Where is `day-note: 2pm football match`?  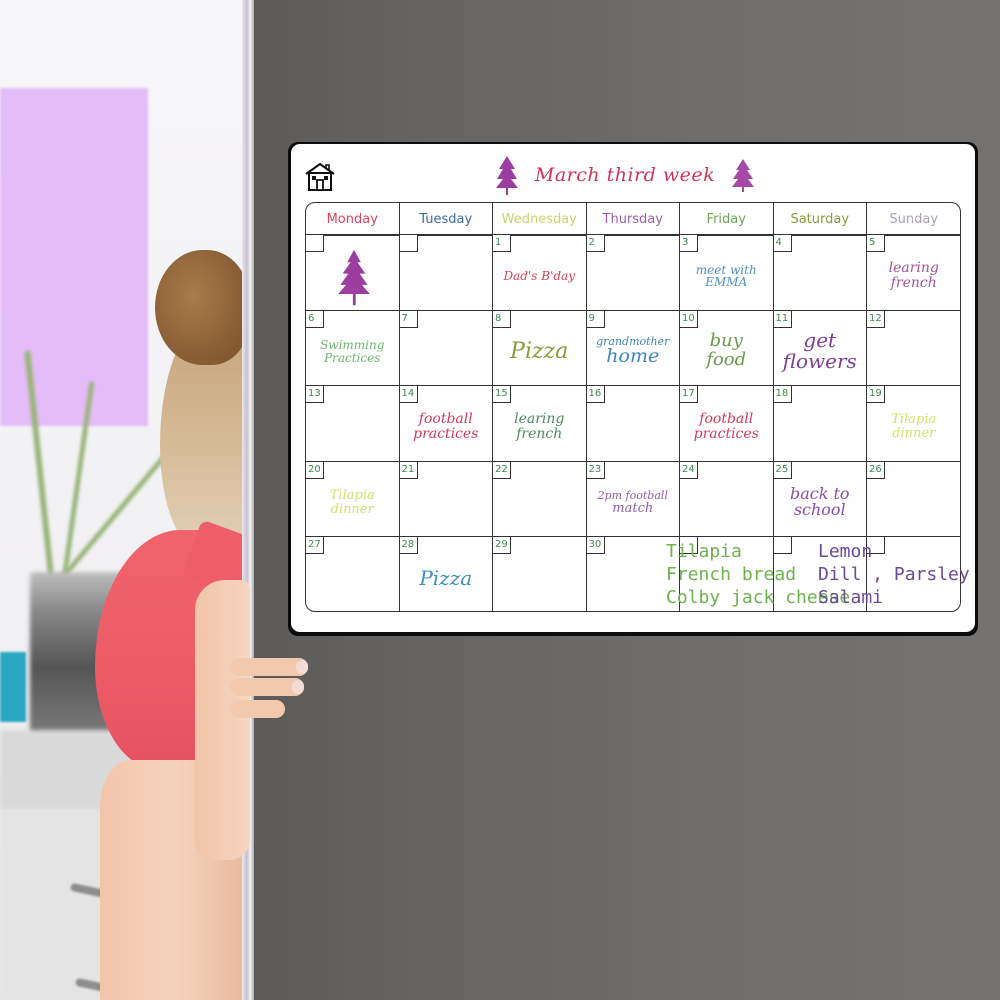 day-note: 2pm football match is located at coordinates (633, 502).